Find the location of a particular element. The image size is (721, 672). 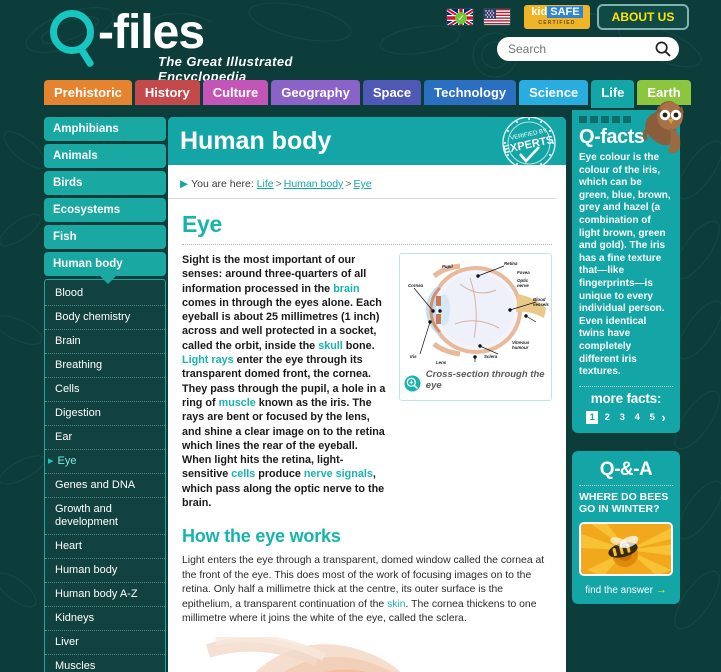

owl-mascot-icon is located at coordinates (663, 127).